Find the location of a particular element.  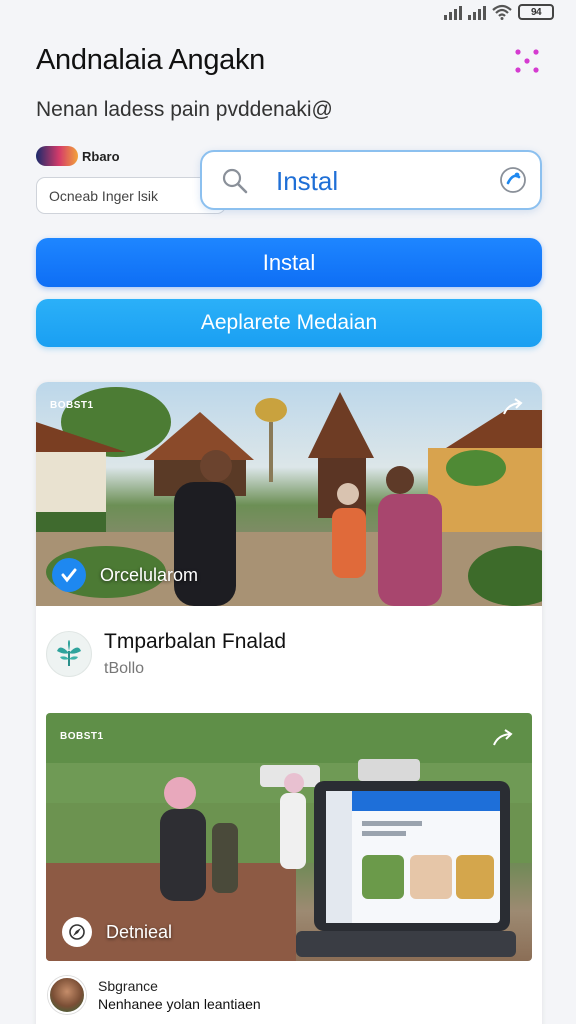

search-icon is located at coordinates (235, 181).